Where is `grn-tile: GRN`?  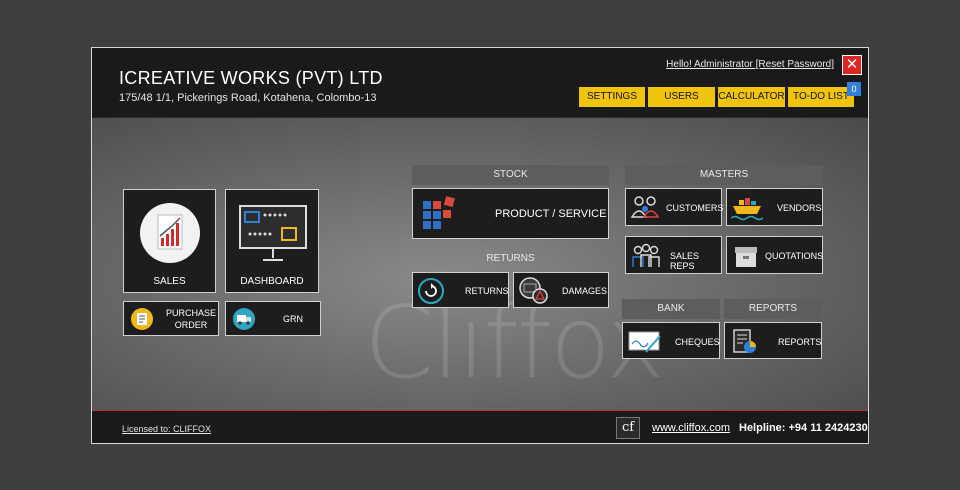
grn-tile: GRN is located at coordinates (273, 318).